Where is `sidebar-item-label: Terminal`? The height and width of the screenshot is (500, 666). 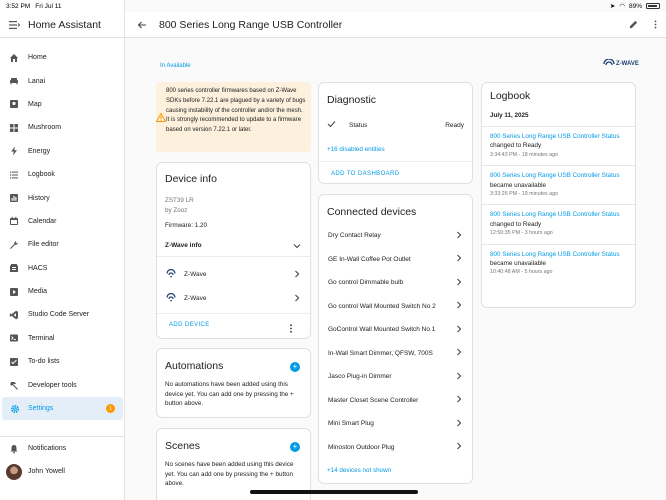
sidebar-item-label: Terminal is located at coordinates (41, 338).